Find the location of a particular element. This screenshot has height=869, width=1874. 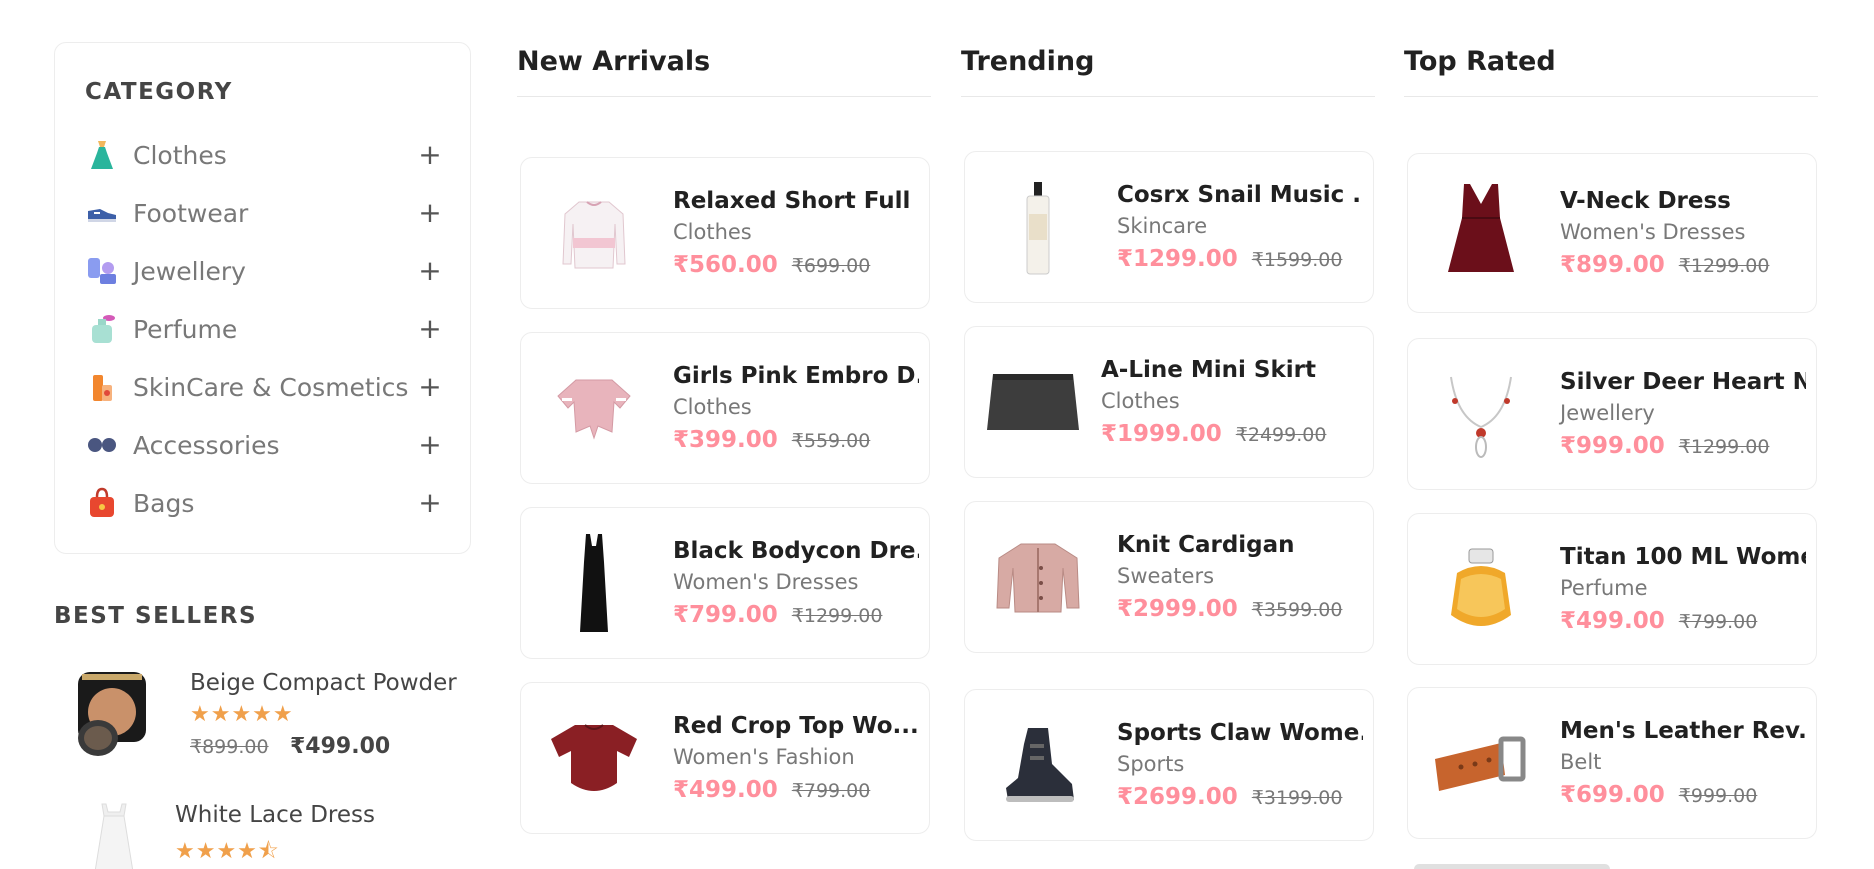

bag-icon is located at coordinates (102, 503).